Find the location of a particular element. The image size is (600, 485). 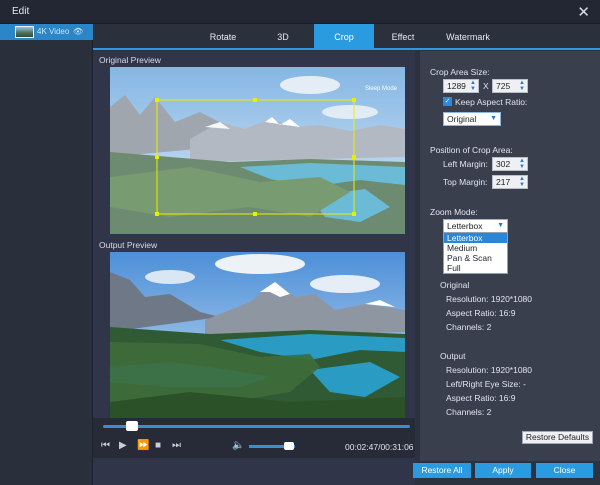

aspect-ratio-select: Original ▼ is located at coordinates (472, 119).